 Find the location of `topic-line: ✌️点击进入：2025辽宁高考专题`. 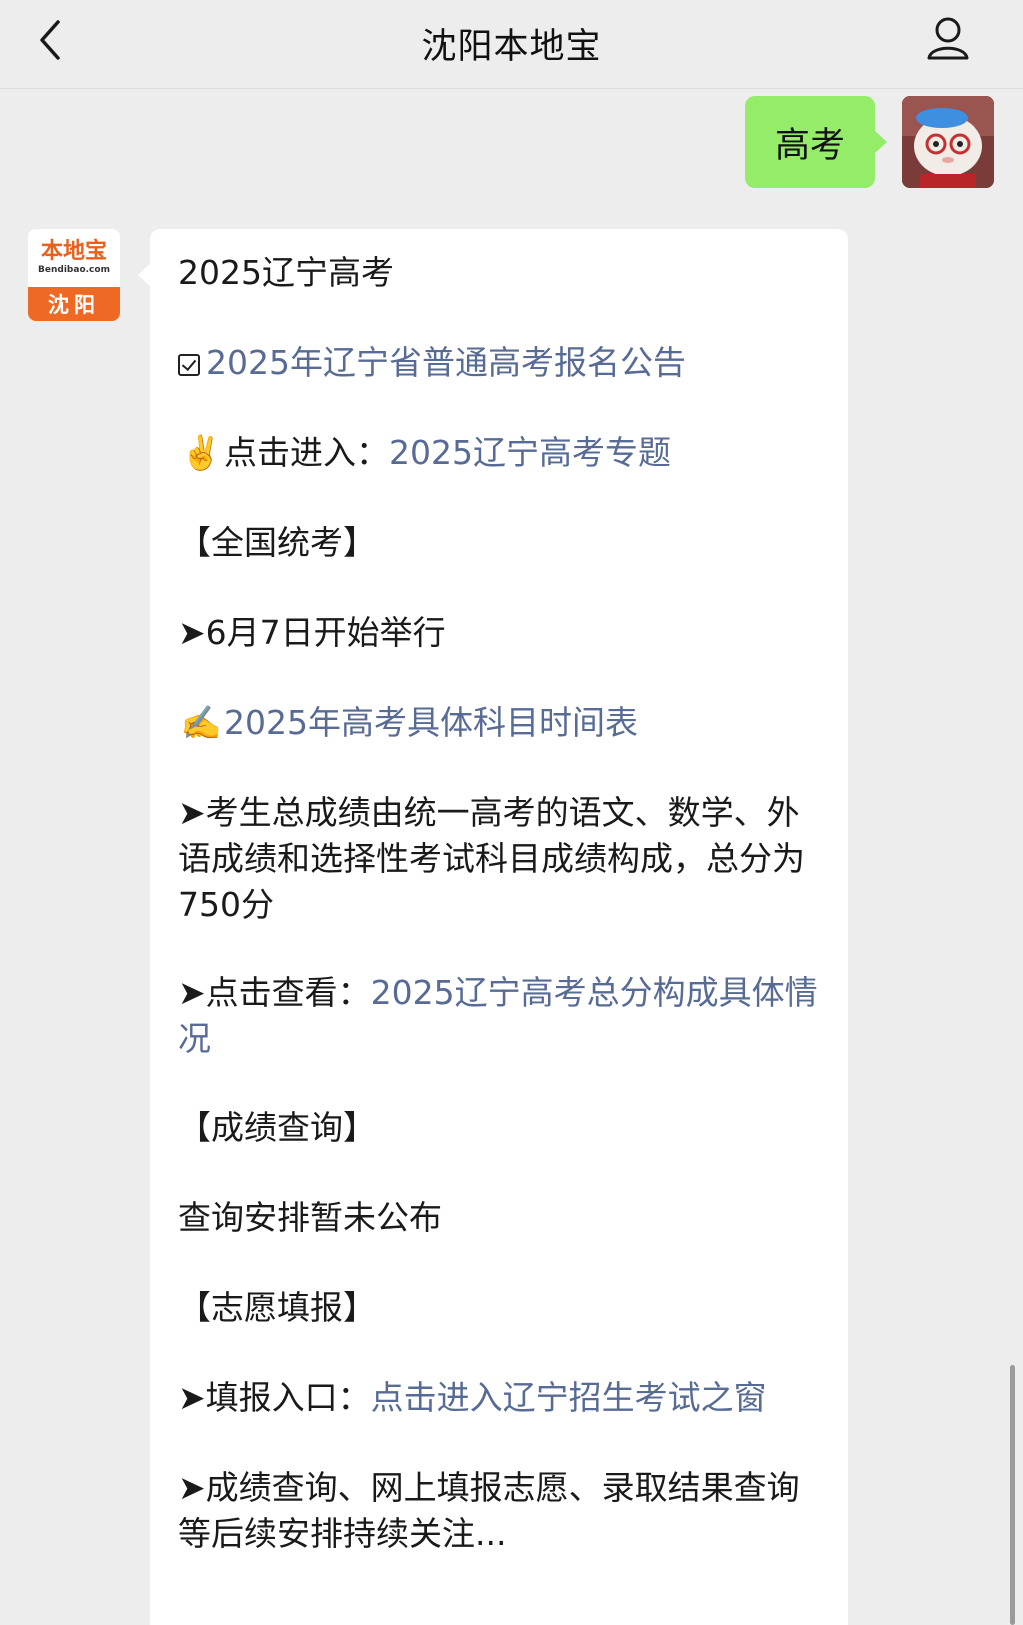

topic-line: ✌️点击进入：2025辽宁高考专题 is located at coordinates (503, 453).